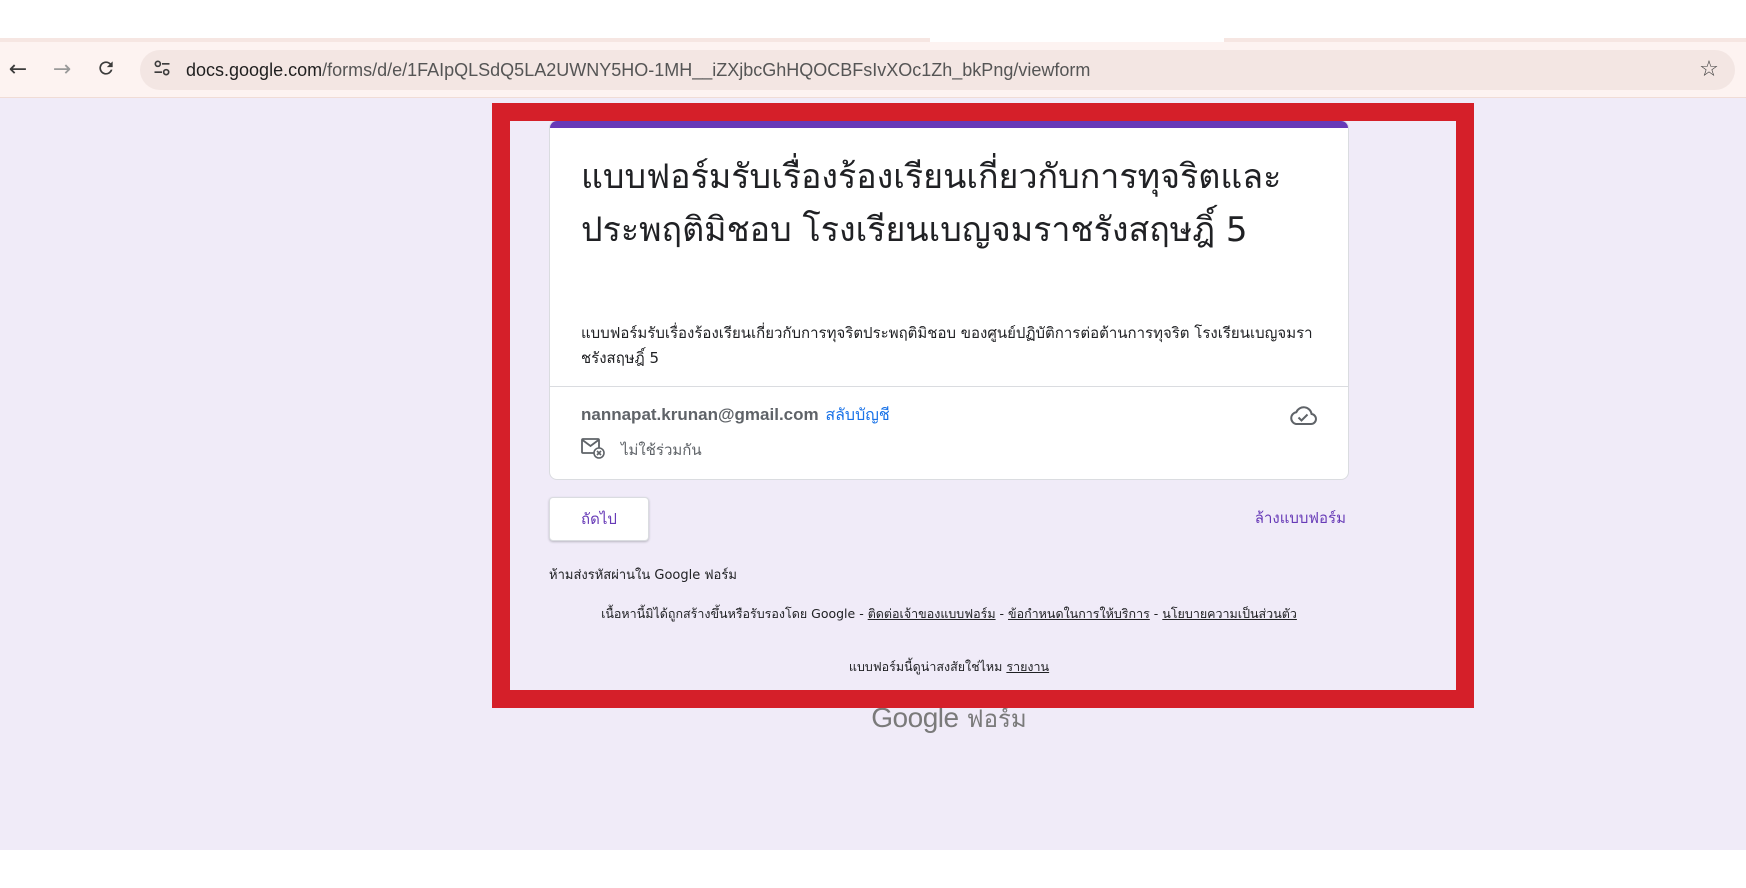  I want to click on bookmark-button: ☆, so click(1709, 70).